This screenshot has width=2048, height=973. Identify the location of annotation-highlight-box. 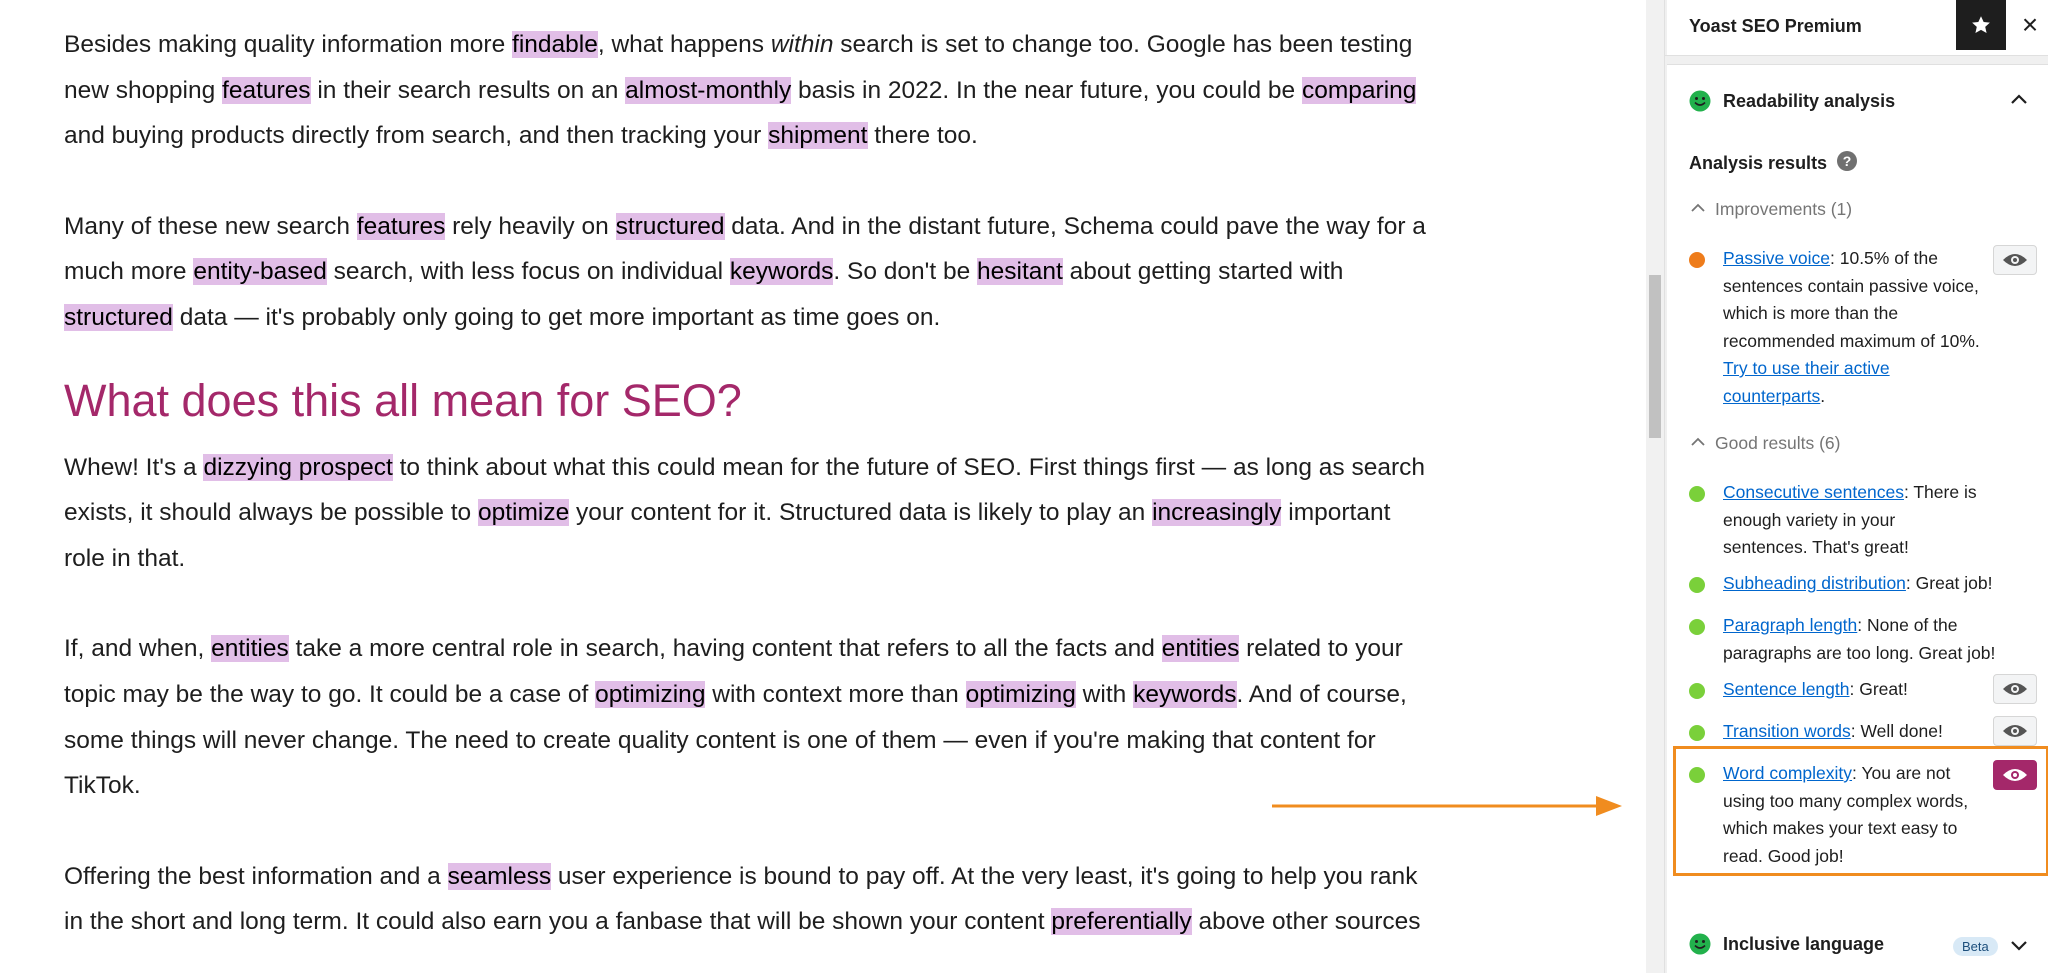
(1860, 811).